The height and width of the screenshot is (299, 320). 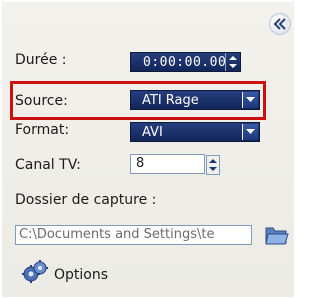 I want to click on duration-field: 0:00:00.00, so click(x=185, y=62).